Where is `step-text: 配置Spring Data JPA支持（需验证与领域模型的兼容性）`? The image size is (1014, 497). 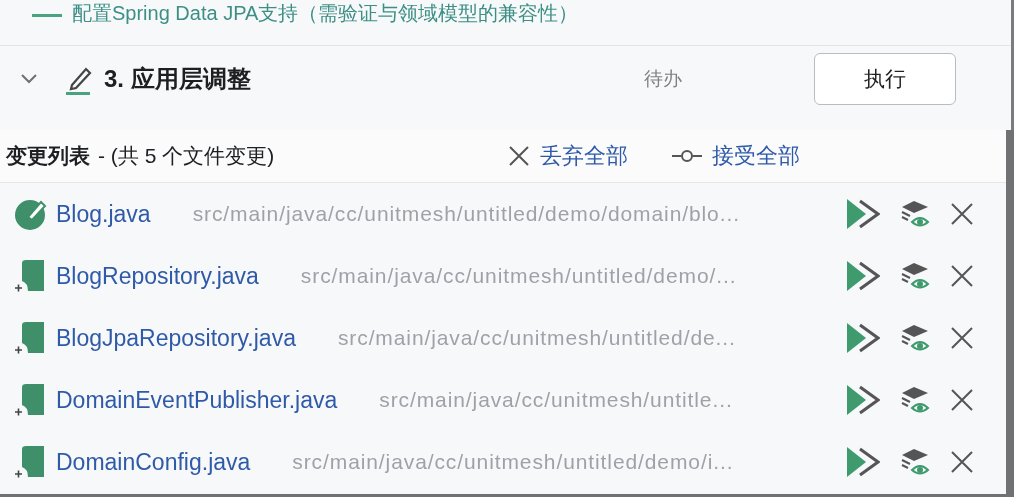 step-text: 配置Spring Data JPA支持（需验证与领域模型的兼容性） is located at coordinates (325, 13).